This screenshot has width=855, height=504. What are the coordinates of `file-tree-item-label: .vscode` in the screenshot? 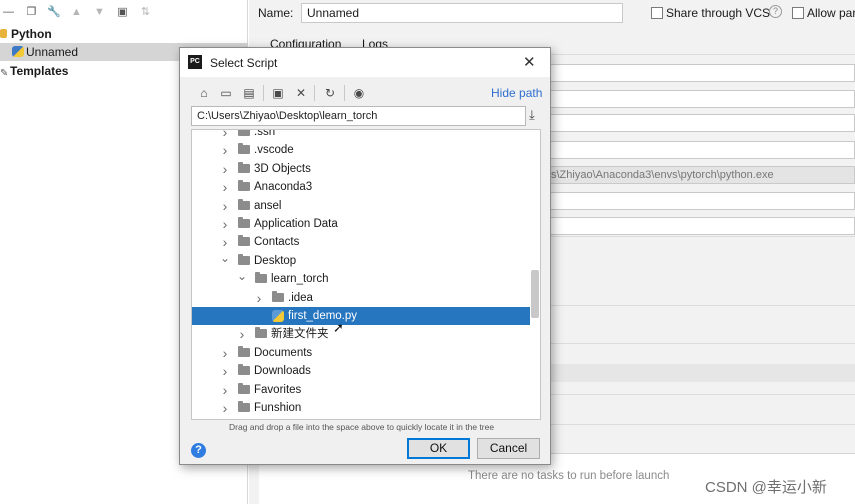 It's located at (274, 150).